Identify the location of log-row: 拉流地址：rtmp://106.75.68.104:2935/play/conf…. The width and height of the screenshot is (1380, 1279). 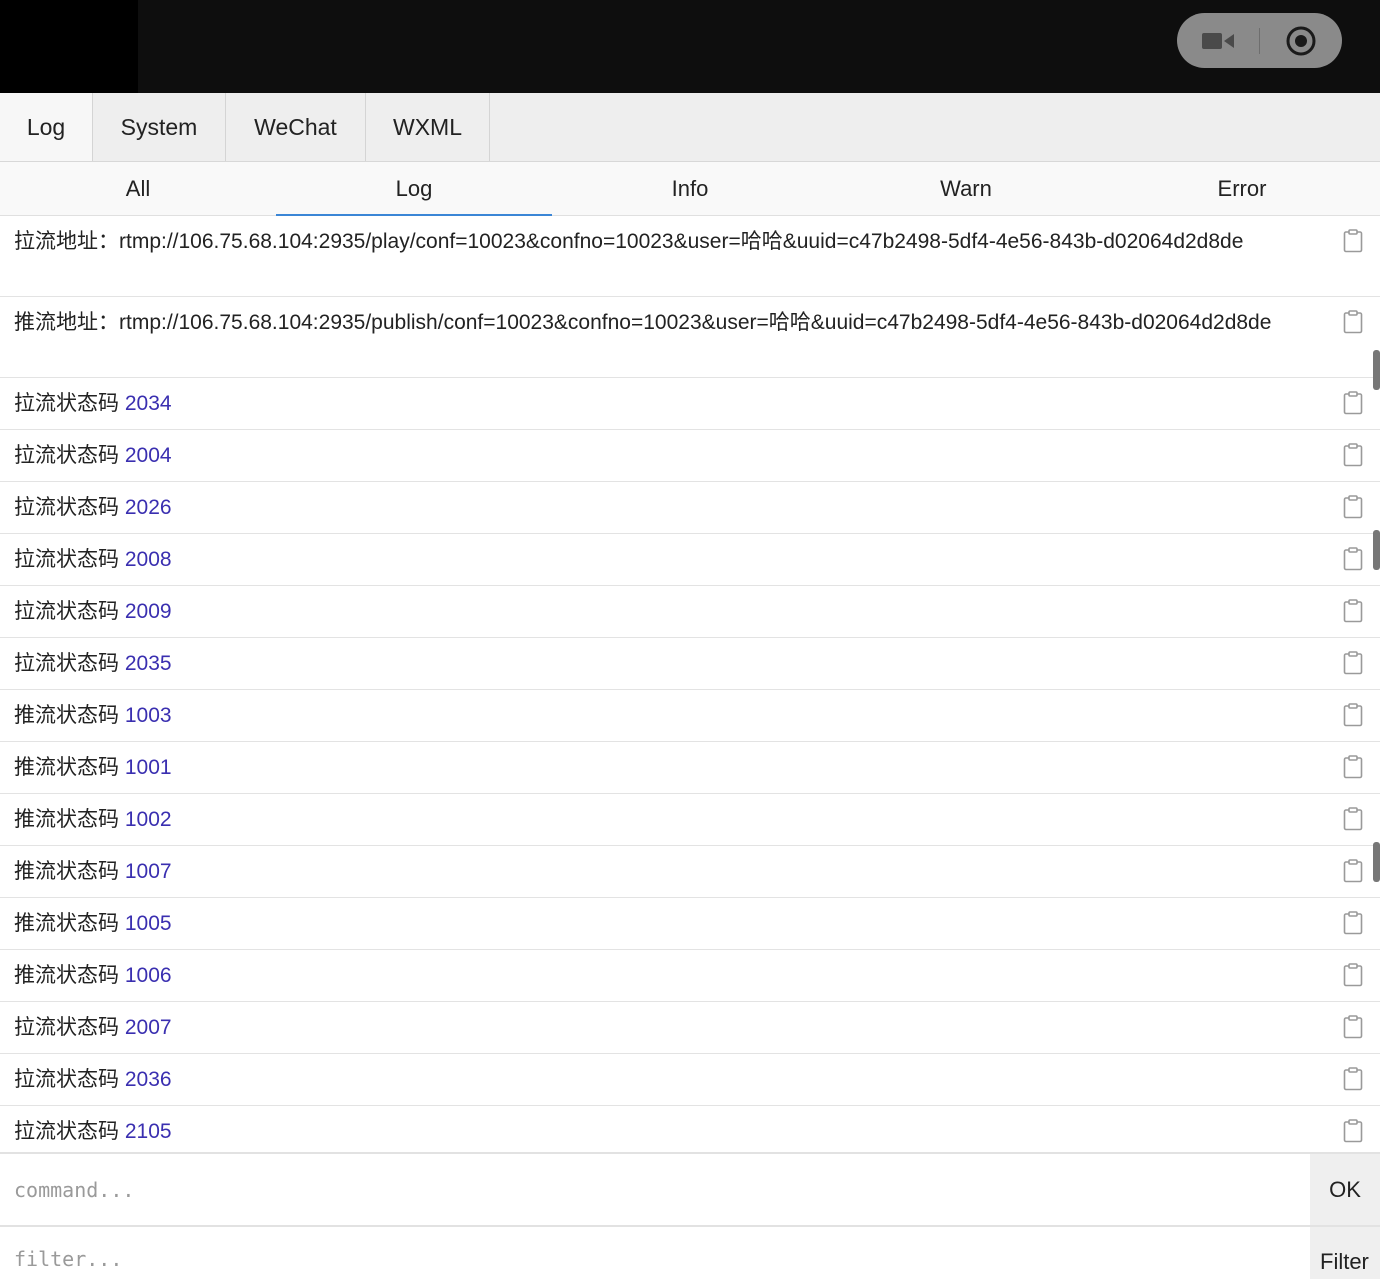
(690, 256).